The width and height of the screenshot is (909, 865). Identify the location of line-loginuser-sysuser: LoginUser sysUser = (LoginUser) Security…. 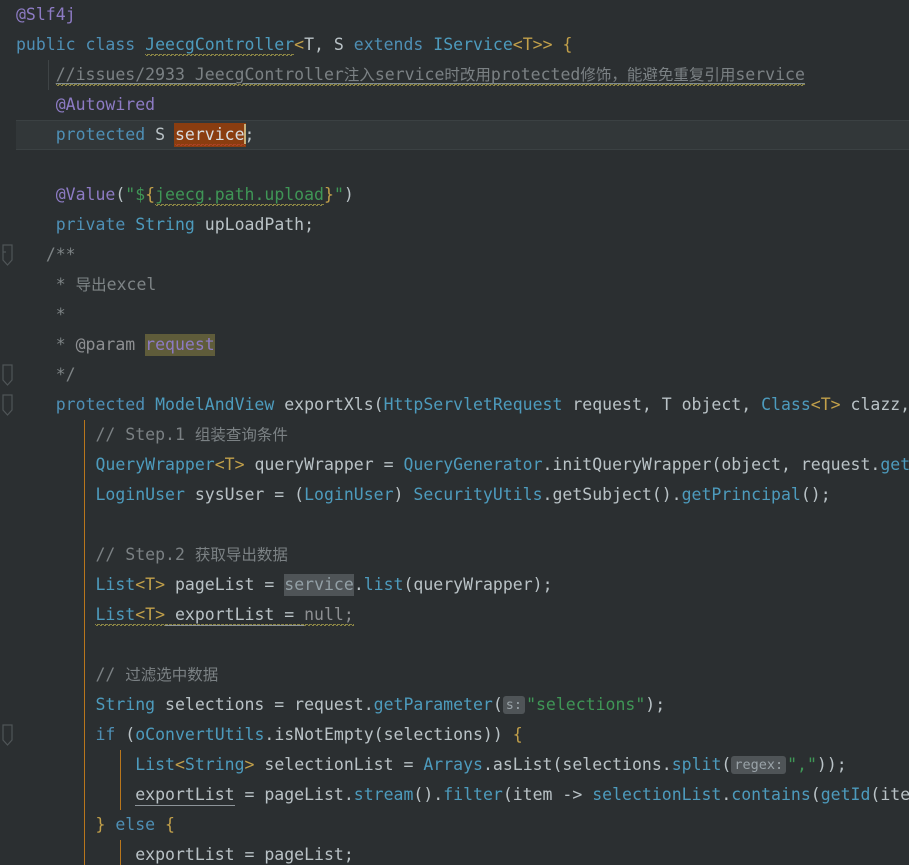
(454, 495).